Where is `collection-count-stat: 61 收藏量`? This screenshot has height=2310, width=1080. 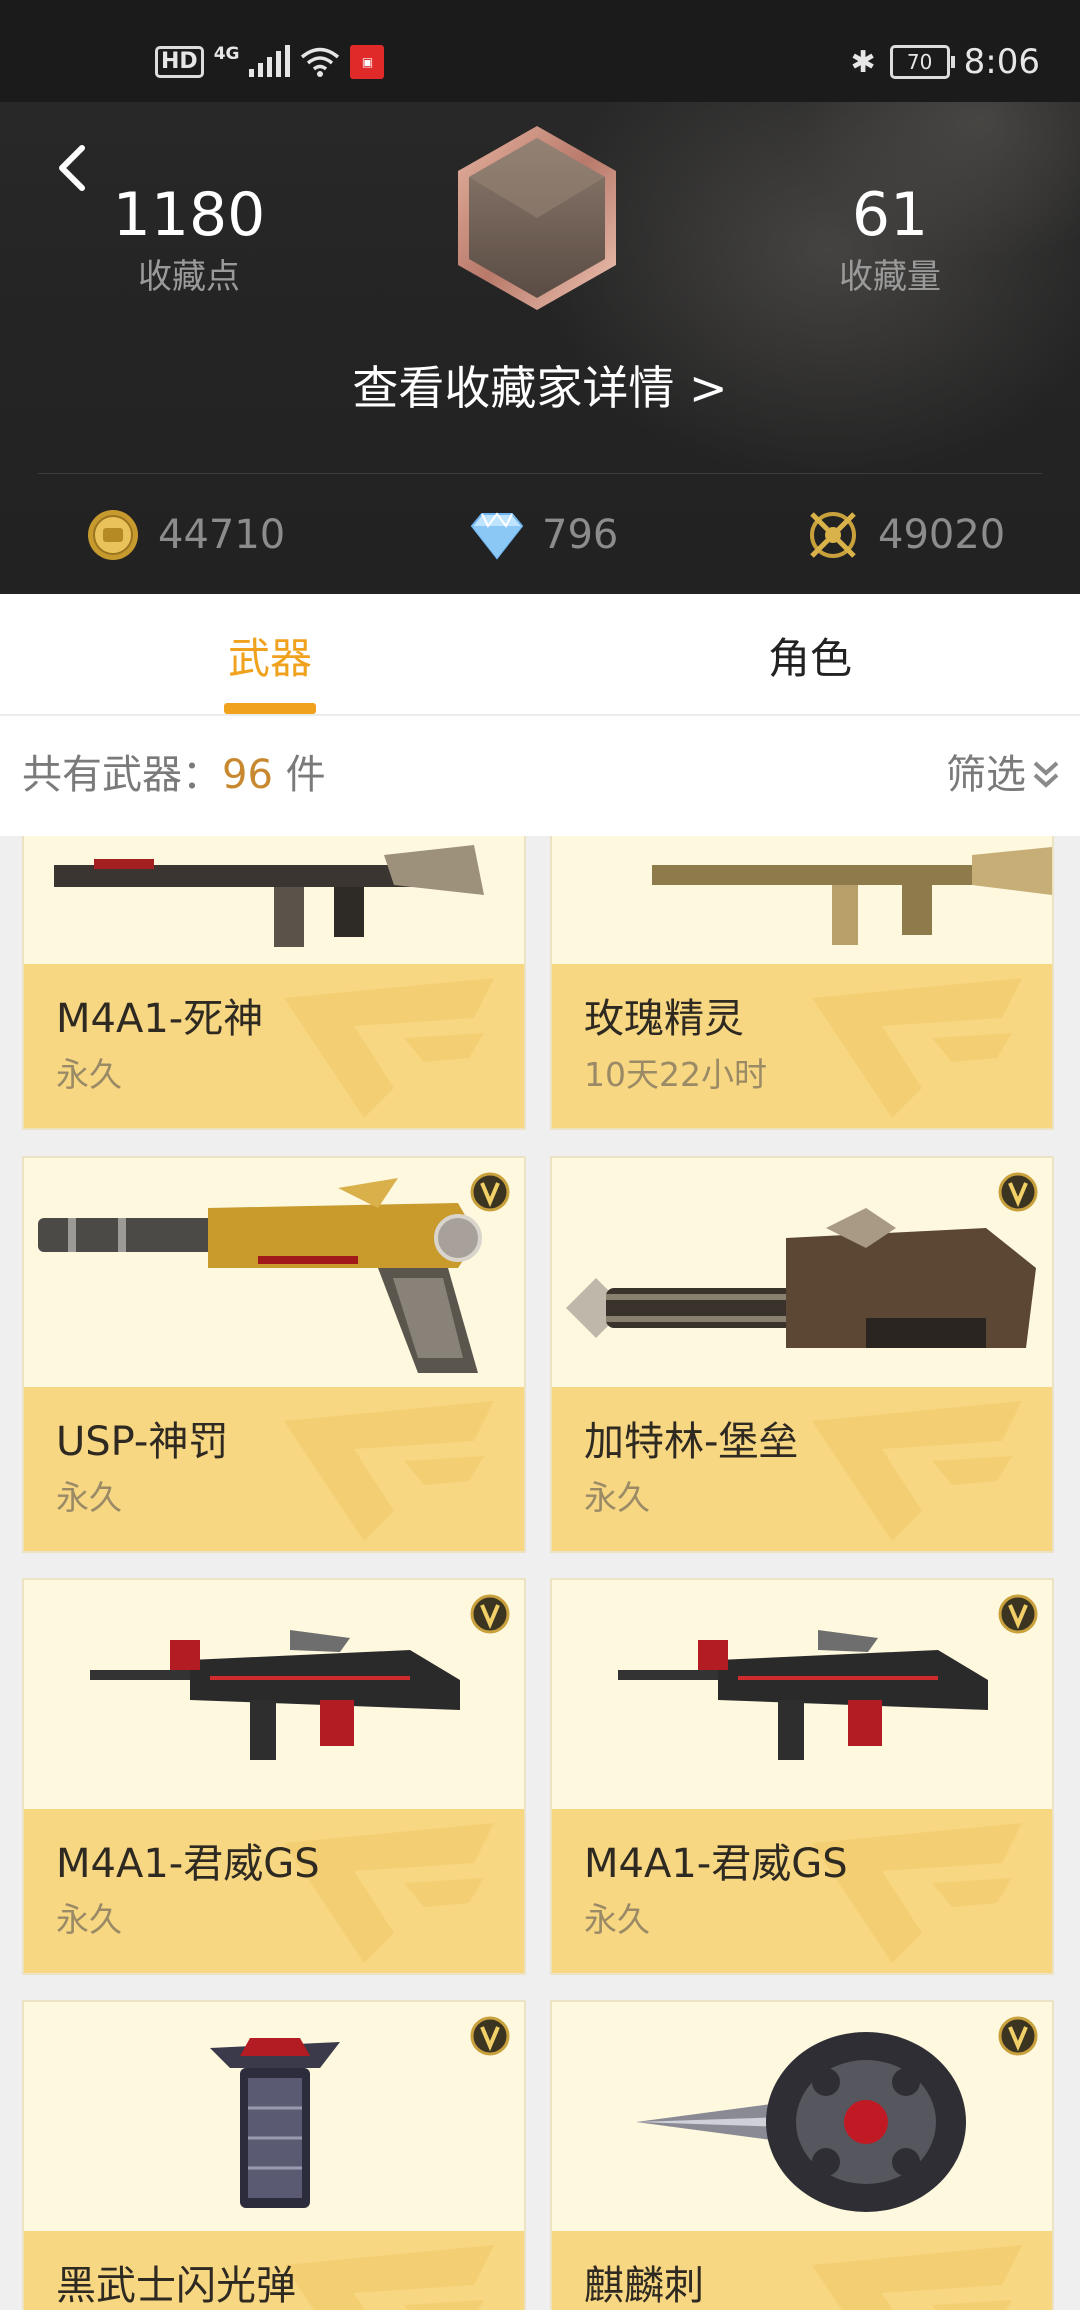
collection-count-stat: 61 收藏量 is located at coordinates (890, 240).